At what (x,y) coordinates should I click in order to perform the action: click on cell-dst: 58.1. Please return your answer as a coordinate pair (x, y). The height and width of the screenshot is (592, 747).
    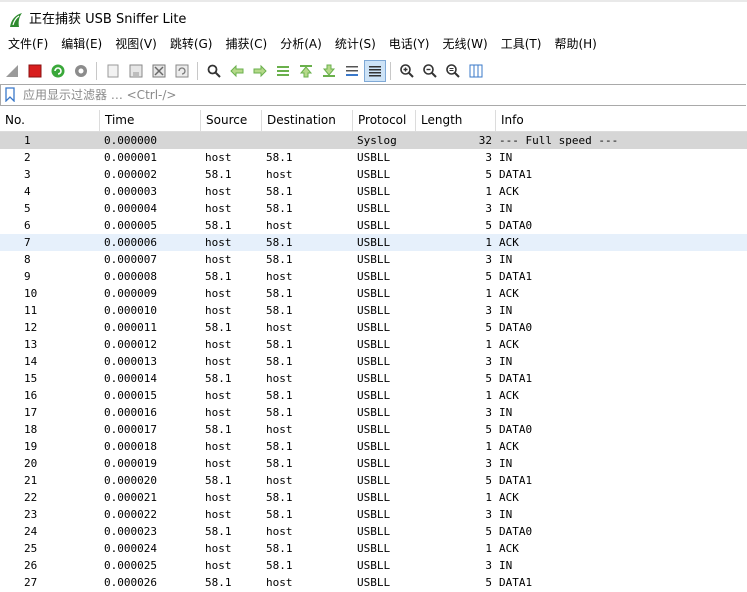
    Looking at the image, I should click on (279, 497).